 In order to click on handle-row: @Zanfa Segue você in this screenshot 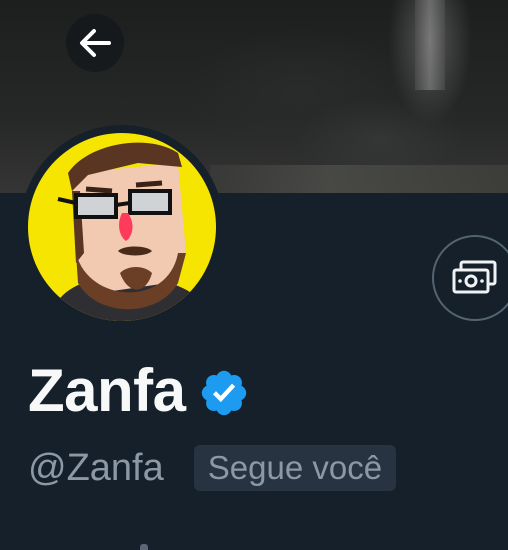, I will do `click(212, 468)`.